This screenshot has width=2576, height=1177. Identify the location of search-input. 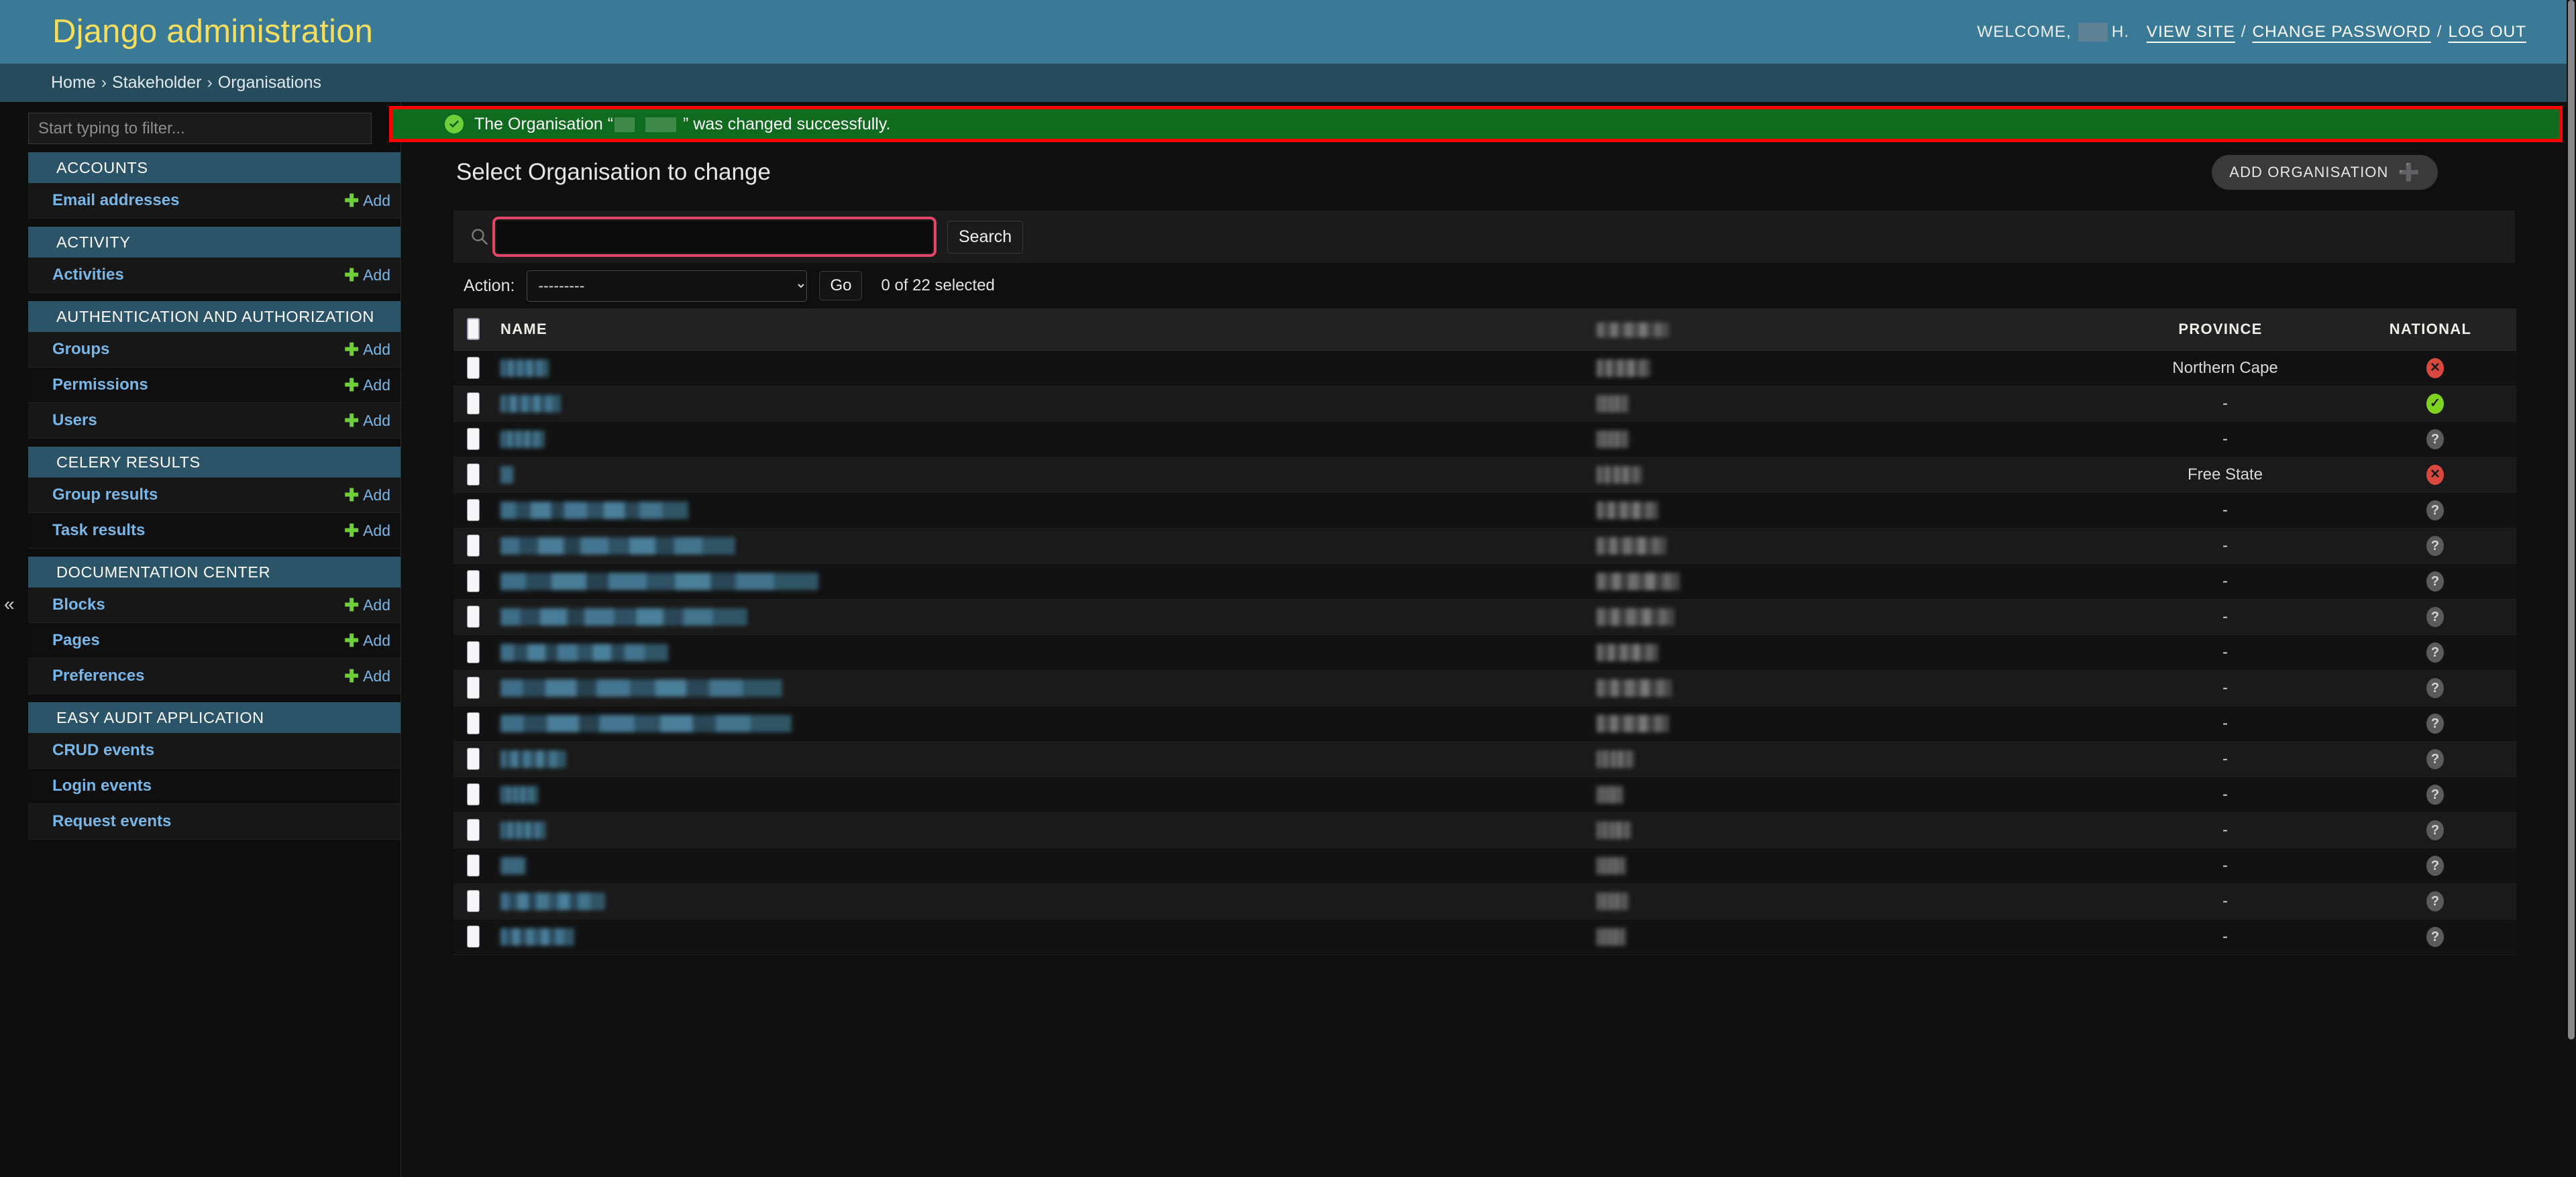
(714, 237).